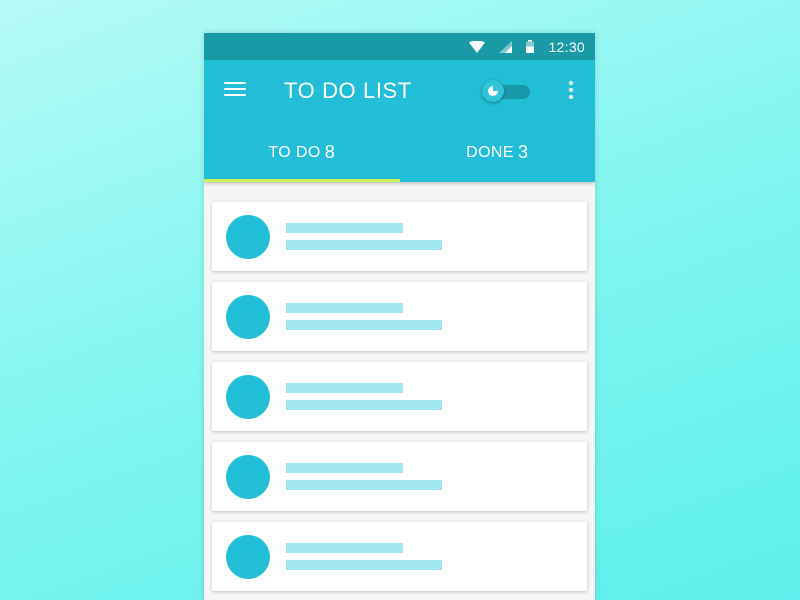  Describe the element at coordinates (571, 92) in the screenshot. I see `more-vert-icon` at that location.